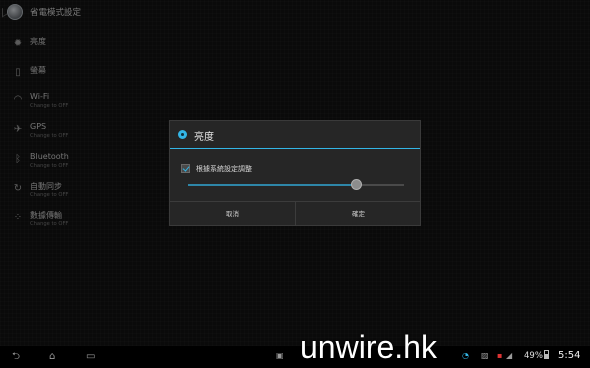  Describe the element at coordinates (357, 184) in the screenshot. I see `brightness-slider-thumb` at that location.